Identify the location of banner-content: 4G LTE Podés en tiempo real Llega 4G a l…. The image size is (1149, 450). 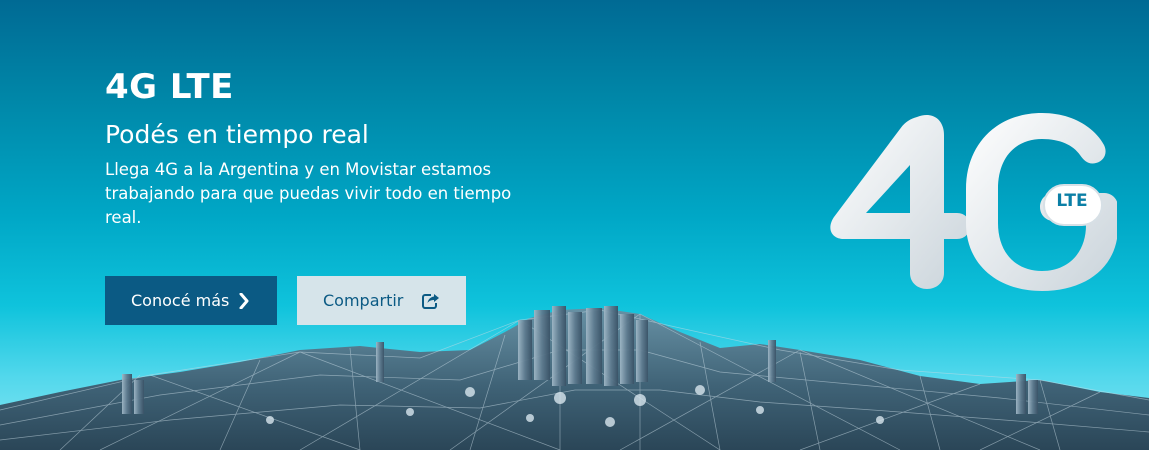
(325, 146).